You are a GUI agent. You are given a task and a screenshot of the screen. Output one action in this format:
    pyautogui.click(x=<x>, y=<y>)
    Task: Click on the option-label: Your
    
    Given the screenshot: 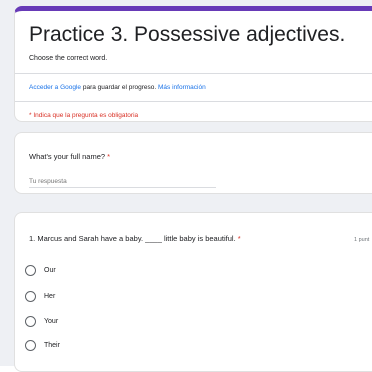 What is the action you would take?
    pyautogui.click(x=51, y=321)
    